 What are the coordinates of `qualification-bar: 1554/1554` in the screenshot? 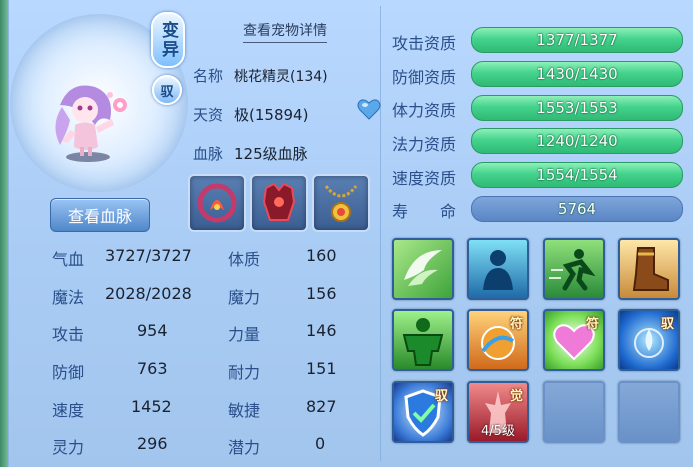 It's located at (577, 175).